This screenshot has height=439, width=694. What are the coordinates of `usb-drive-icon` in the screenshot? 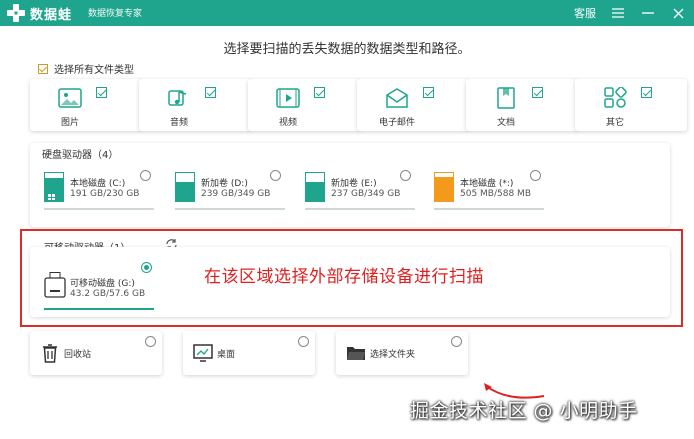 It's located at (55, 285).